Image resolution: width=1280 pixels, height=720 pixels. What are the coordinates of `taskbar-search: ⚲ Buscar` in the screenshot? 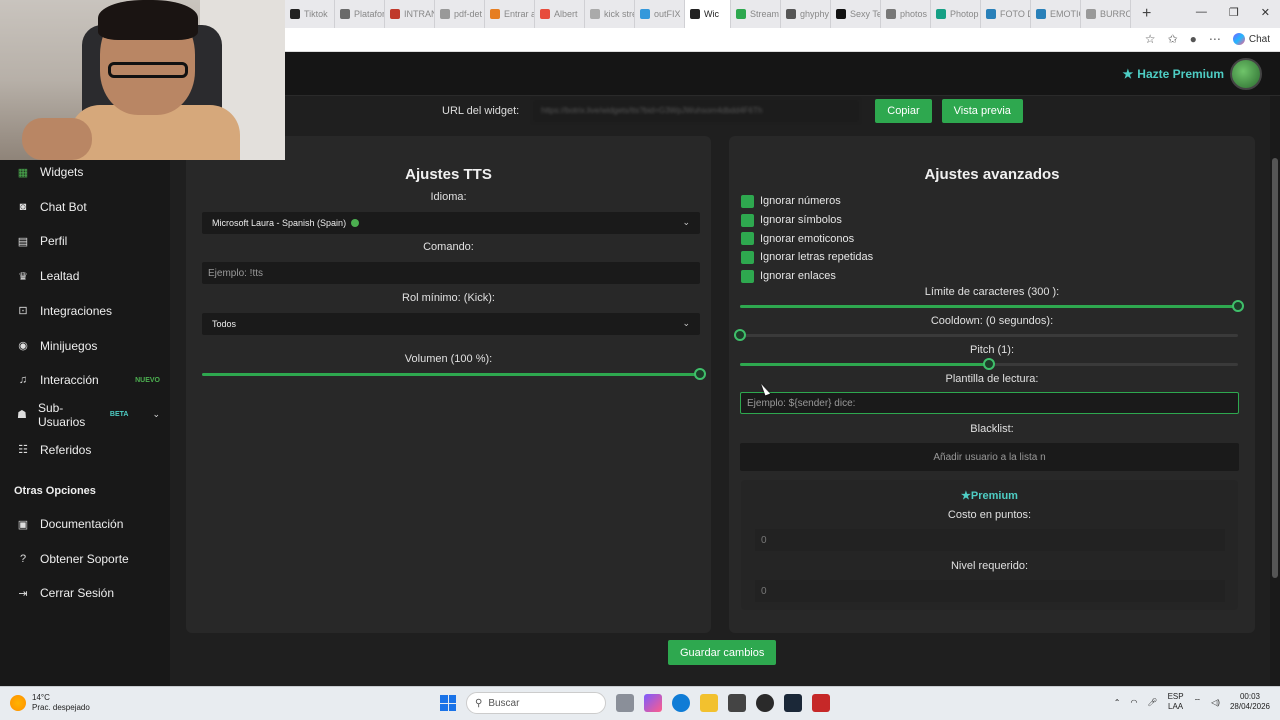 It's located at (536, 703).